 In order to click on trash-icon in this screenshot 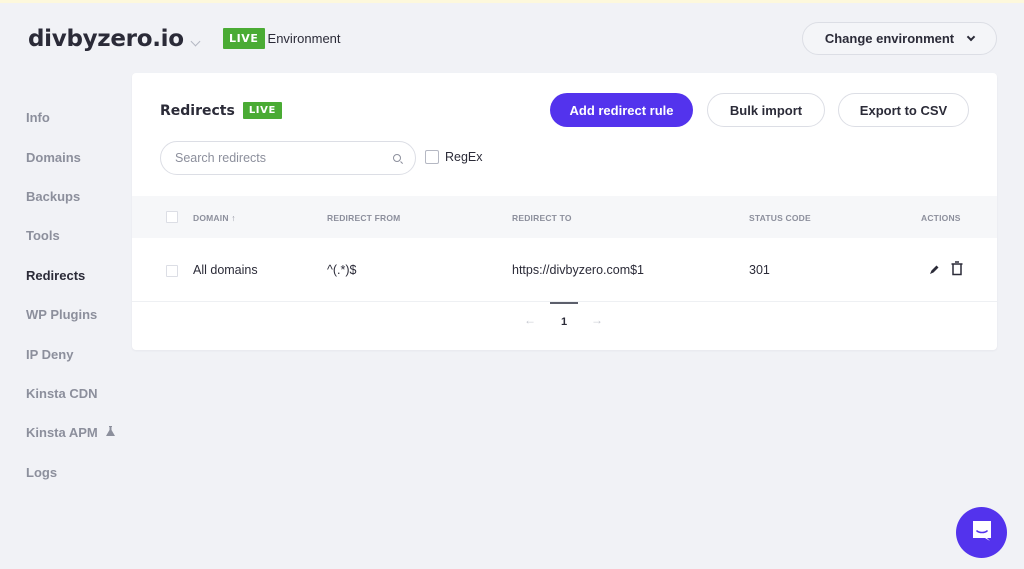, I will do `click(957, 268)`.